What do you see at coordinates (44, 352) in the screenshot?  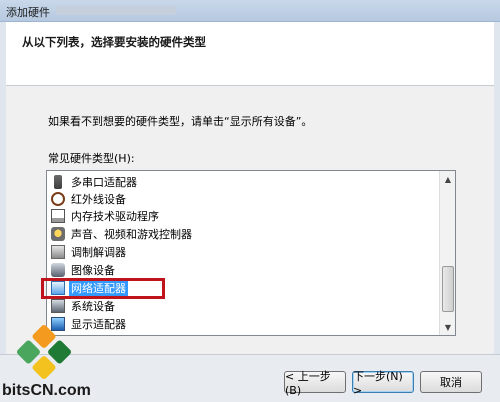 I see `logo-mark-icon` at bounding box center [44, 352].